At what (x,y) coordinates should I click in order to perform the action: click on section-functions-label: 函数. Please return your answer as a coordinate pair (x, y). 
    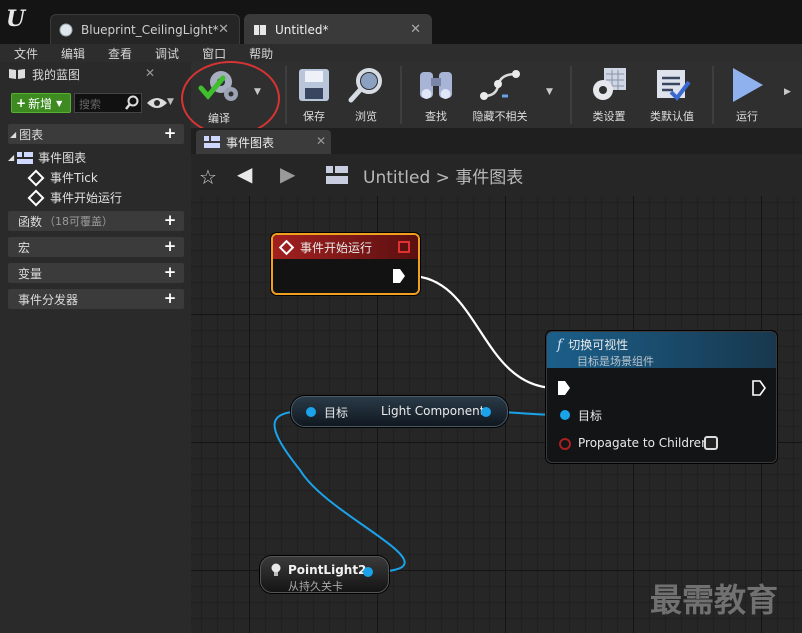
    Looking at the image, I should click on (30, 221).